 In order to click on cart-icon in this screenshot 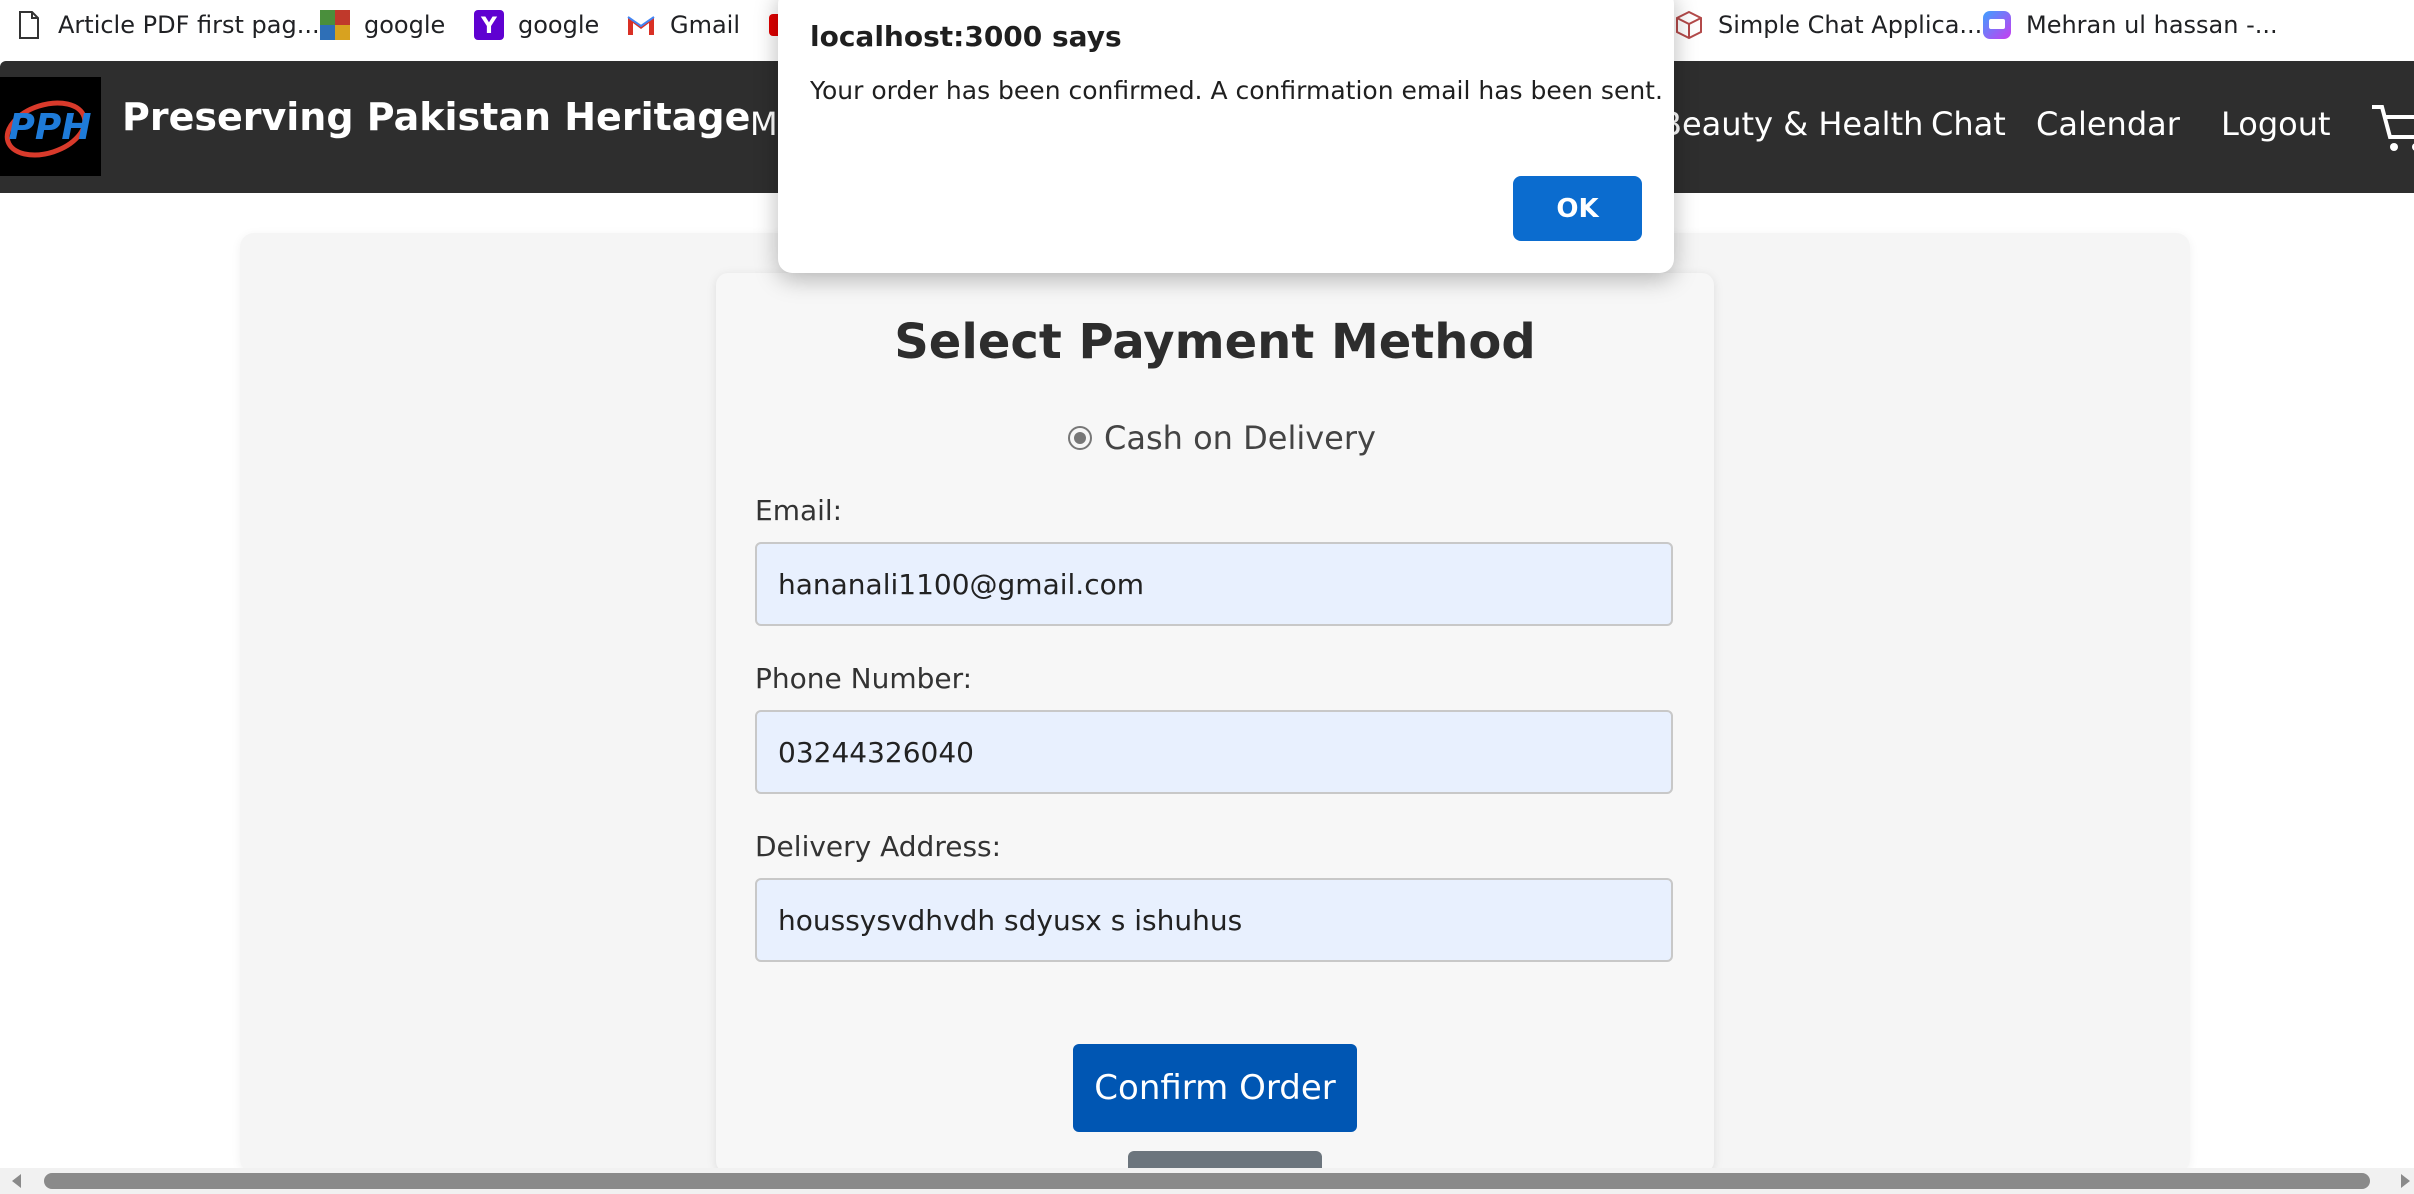, I will do `click(2392, 127)`.